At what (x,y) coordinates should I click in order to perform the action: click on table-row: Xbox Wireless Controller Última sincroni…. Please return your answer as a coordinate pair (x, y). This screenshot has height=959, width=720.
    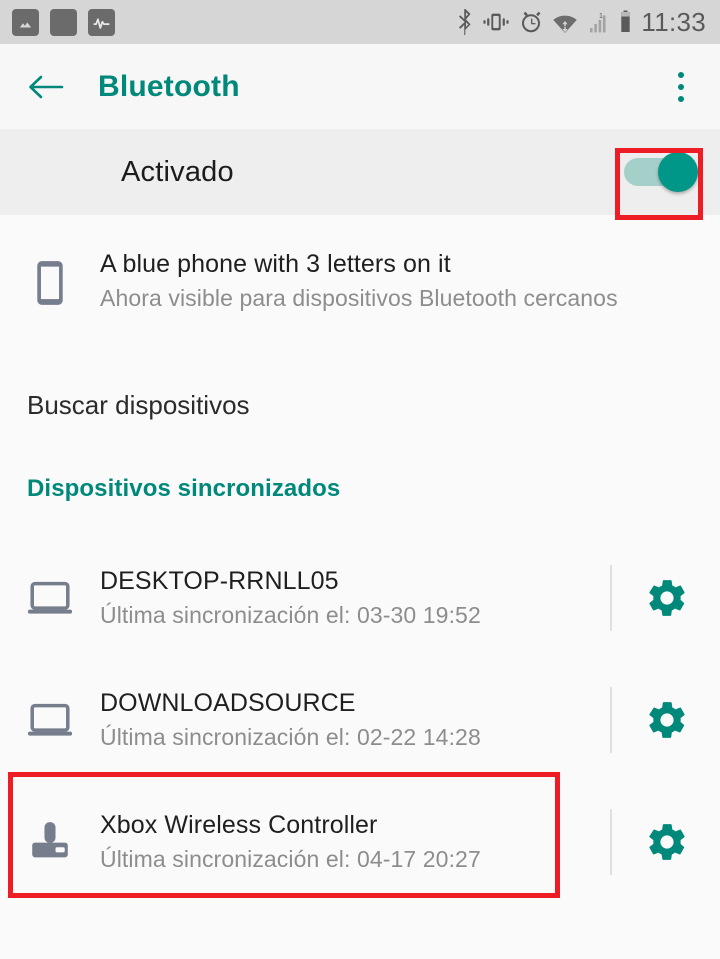
    Looking at the image, I should click on (360, 842).